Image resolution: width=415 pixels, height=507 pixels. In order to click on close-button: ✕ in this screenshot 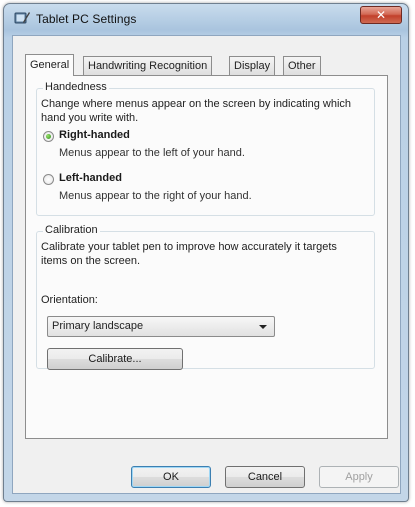, I will do `click(381, 15)`.